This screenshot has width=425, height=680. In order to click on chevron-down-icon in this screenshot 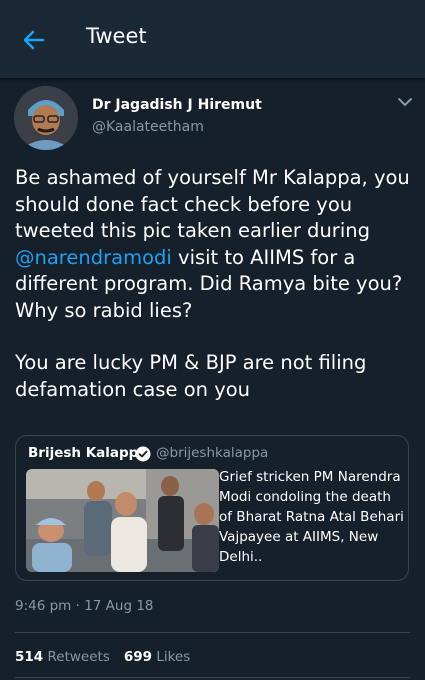, I will do `click(405, 102)`.